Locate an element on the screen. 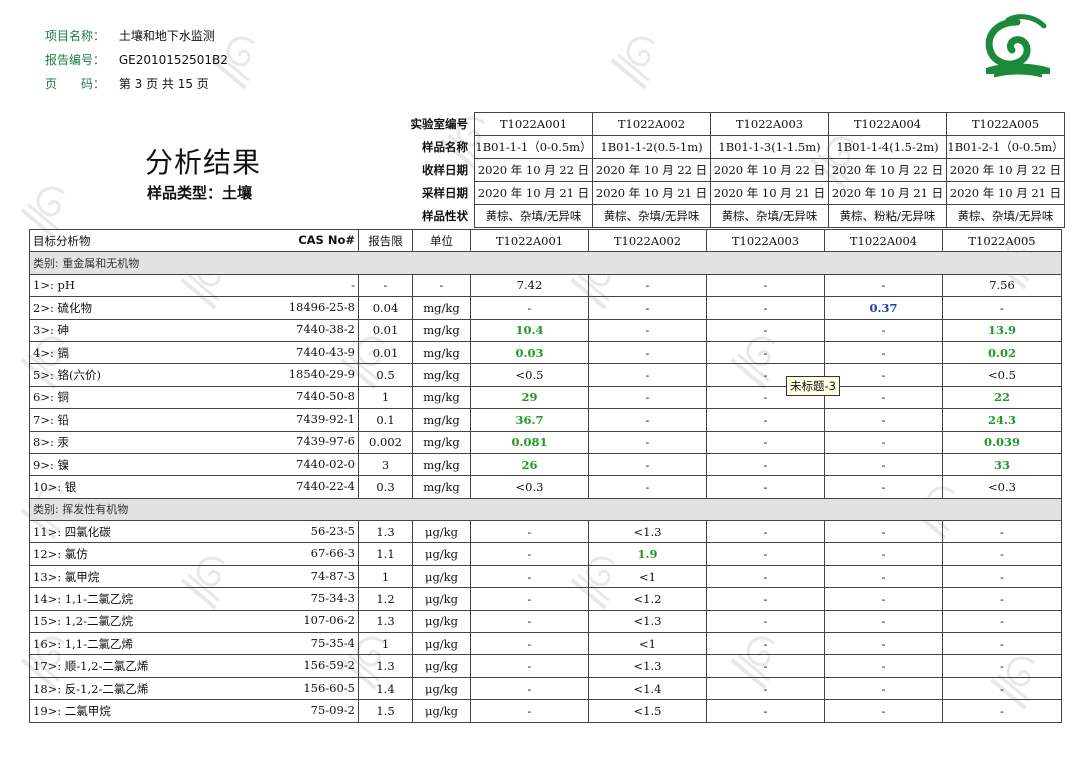 The image size is (1092, 772). cas-number: 75-09-2 is located at coordinates (332, 709).